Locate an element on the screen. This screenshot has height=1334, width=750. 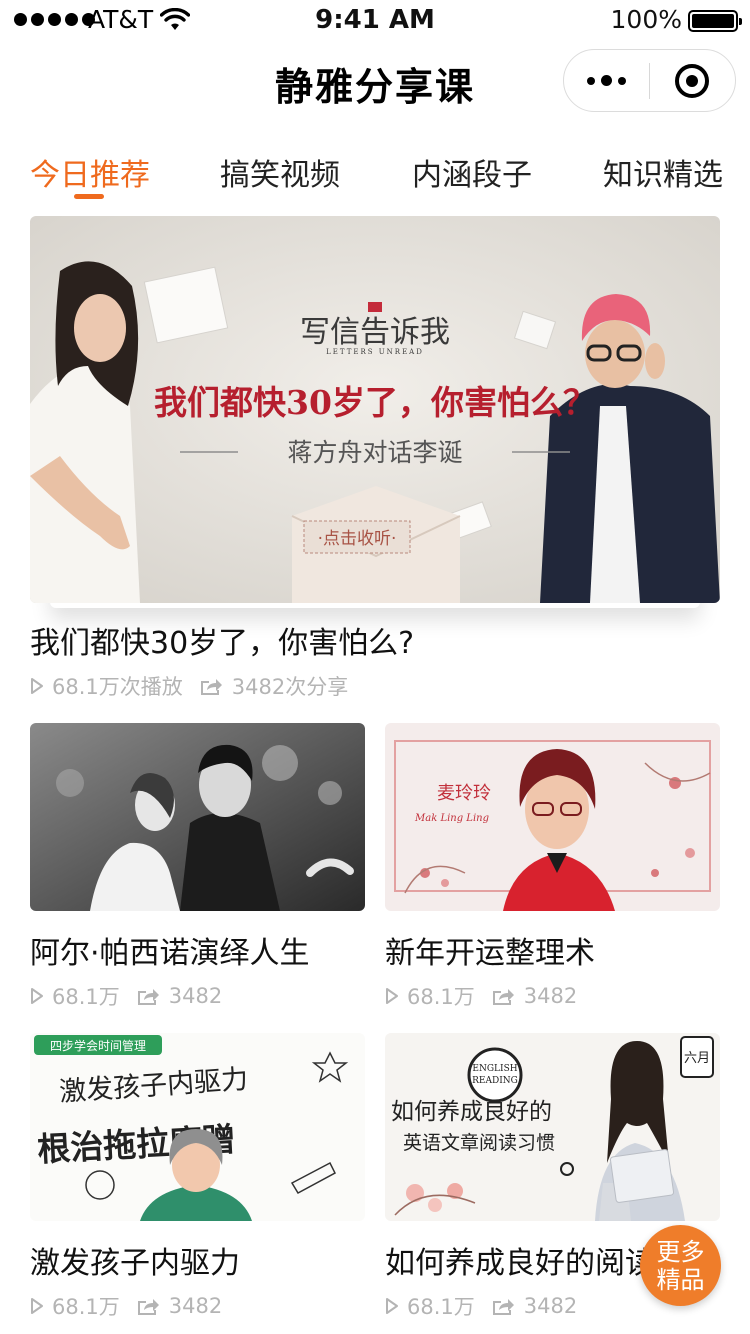
video-title: 激发孩子内驱力 is located at coordinates (197, 1260).